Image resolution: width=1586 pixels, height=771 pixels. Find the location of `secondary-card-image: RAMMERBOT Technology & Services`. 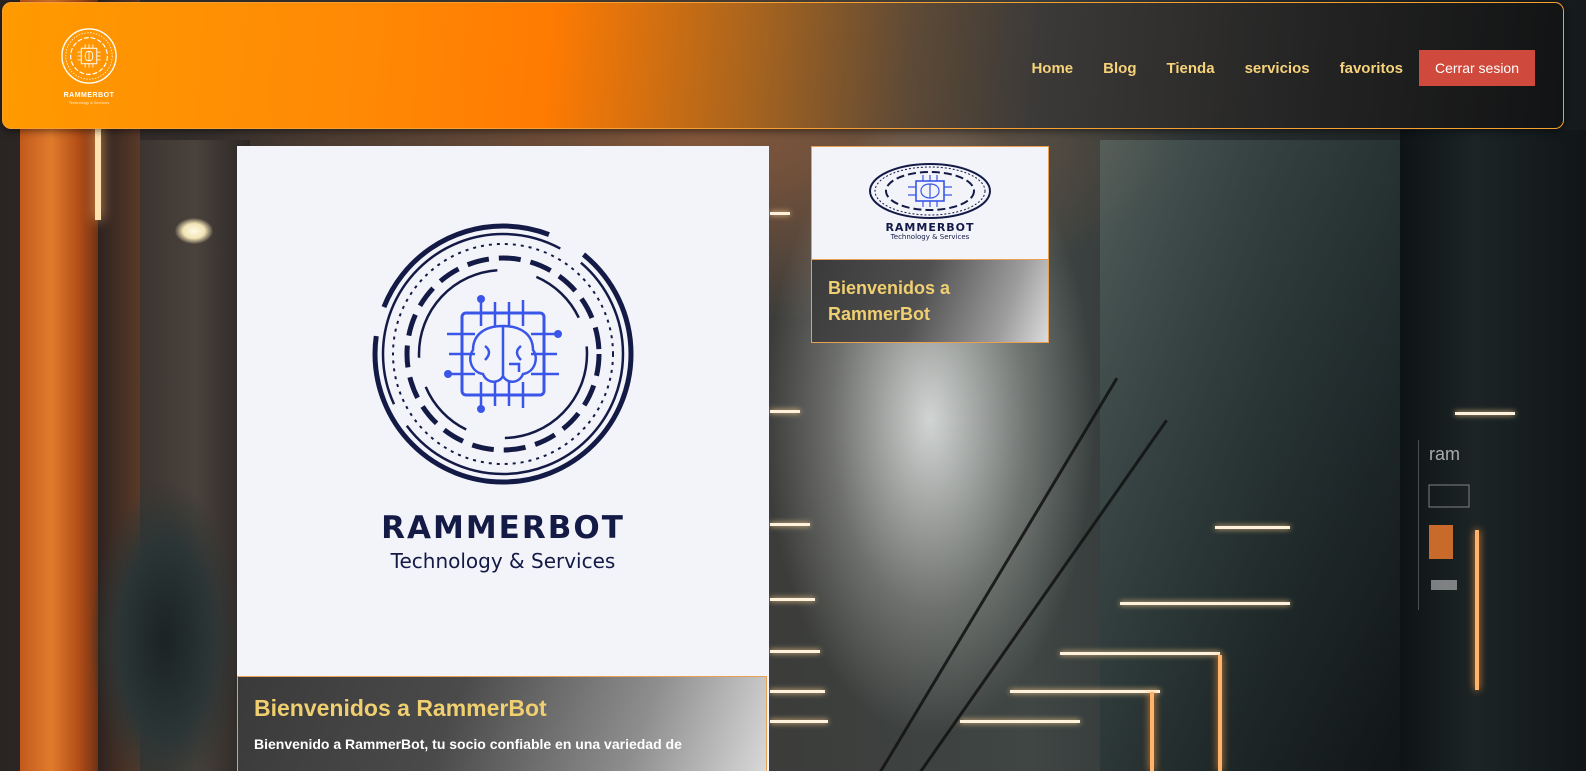

secondary-card-image: RAMMERBOT Technology & Services is located at coordinates (930, 203).